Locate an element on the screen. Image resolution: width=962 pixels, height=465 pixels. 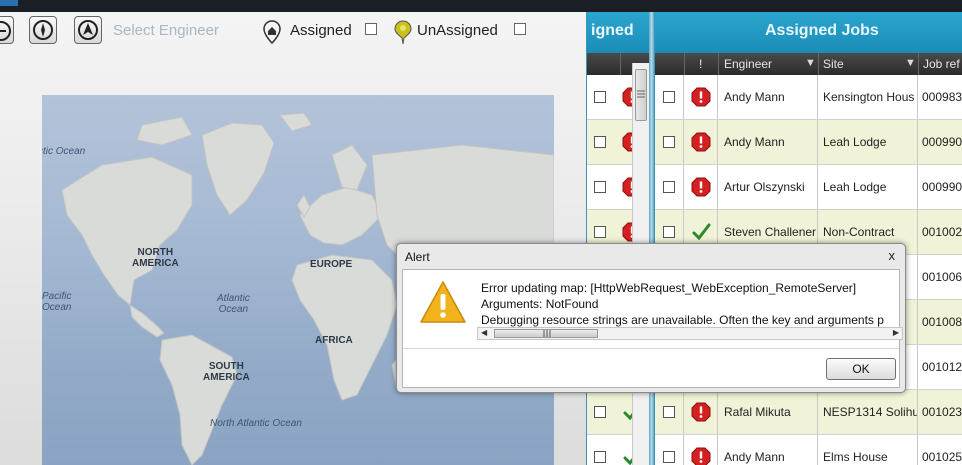
table-row: Rafal Mikuta NESP1314 Solihu 001023 is located at coordinates (808, 412).